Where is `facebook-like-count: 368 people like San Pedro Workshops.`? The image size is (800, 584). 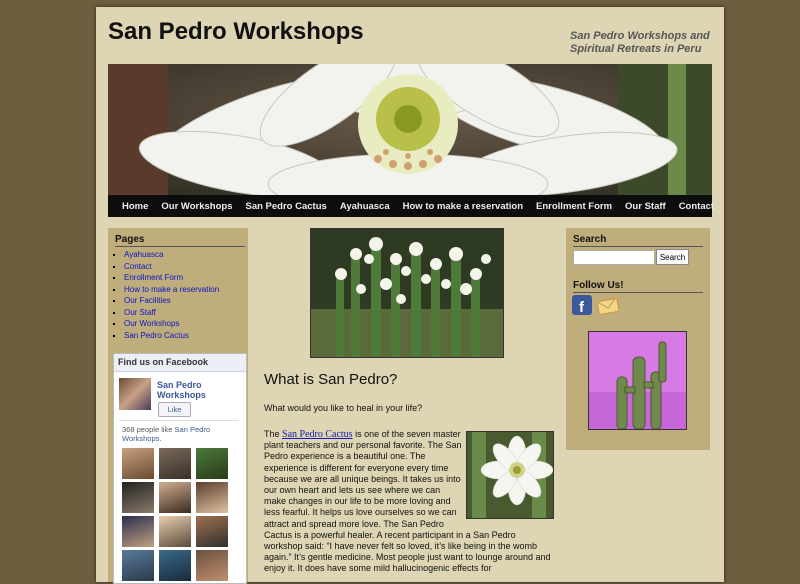 facebook-like-count: 368 people like San Pedro Workshops. is located at coordinates (177, 434).